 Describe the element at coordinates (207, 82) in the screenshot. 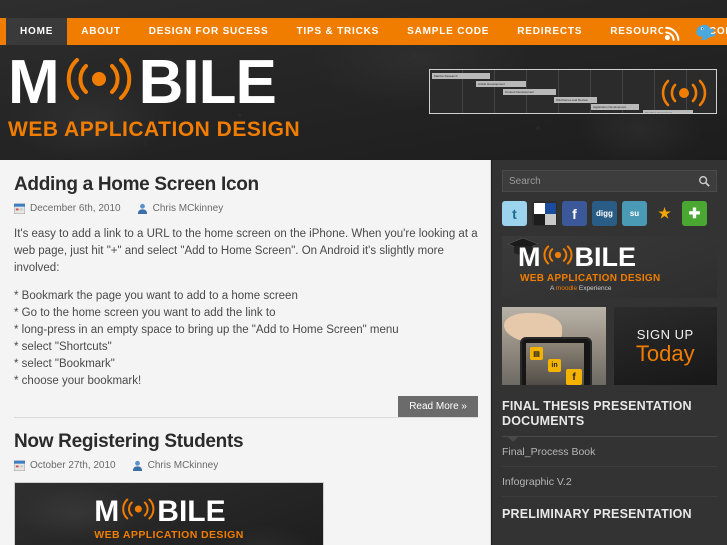

I see `logo-main-right: BILE` at that location.